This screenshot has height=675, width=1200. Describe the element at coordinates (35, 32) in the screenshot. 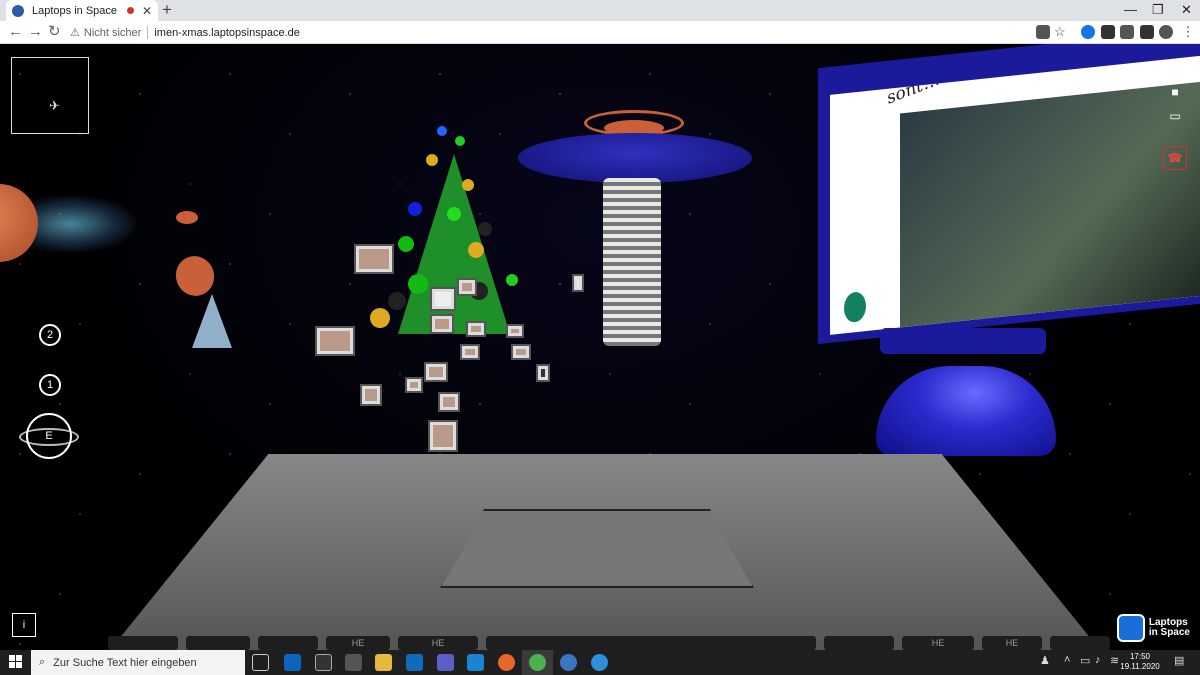

I see `forward-arrow-icon: →` at that location.